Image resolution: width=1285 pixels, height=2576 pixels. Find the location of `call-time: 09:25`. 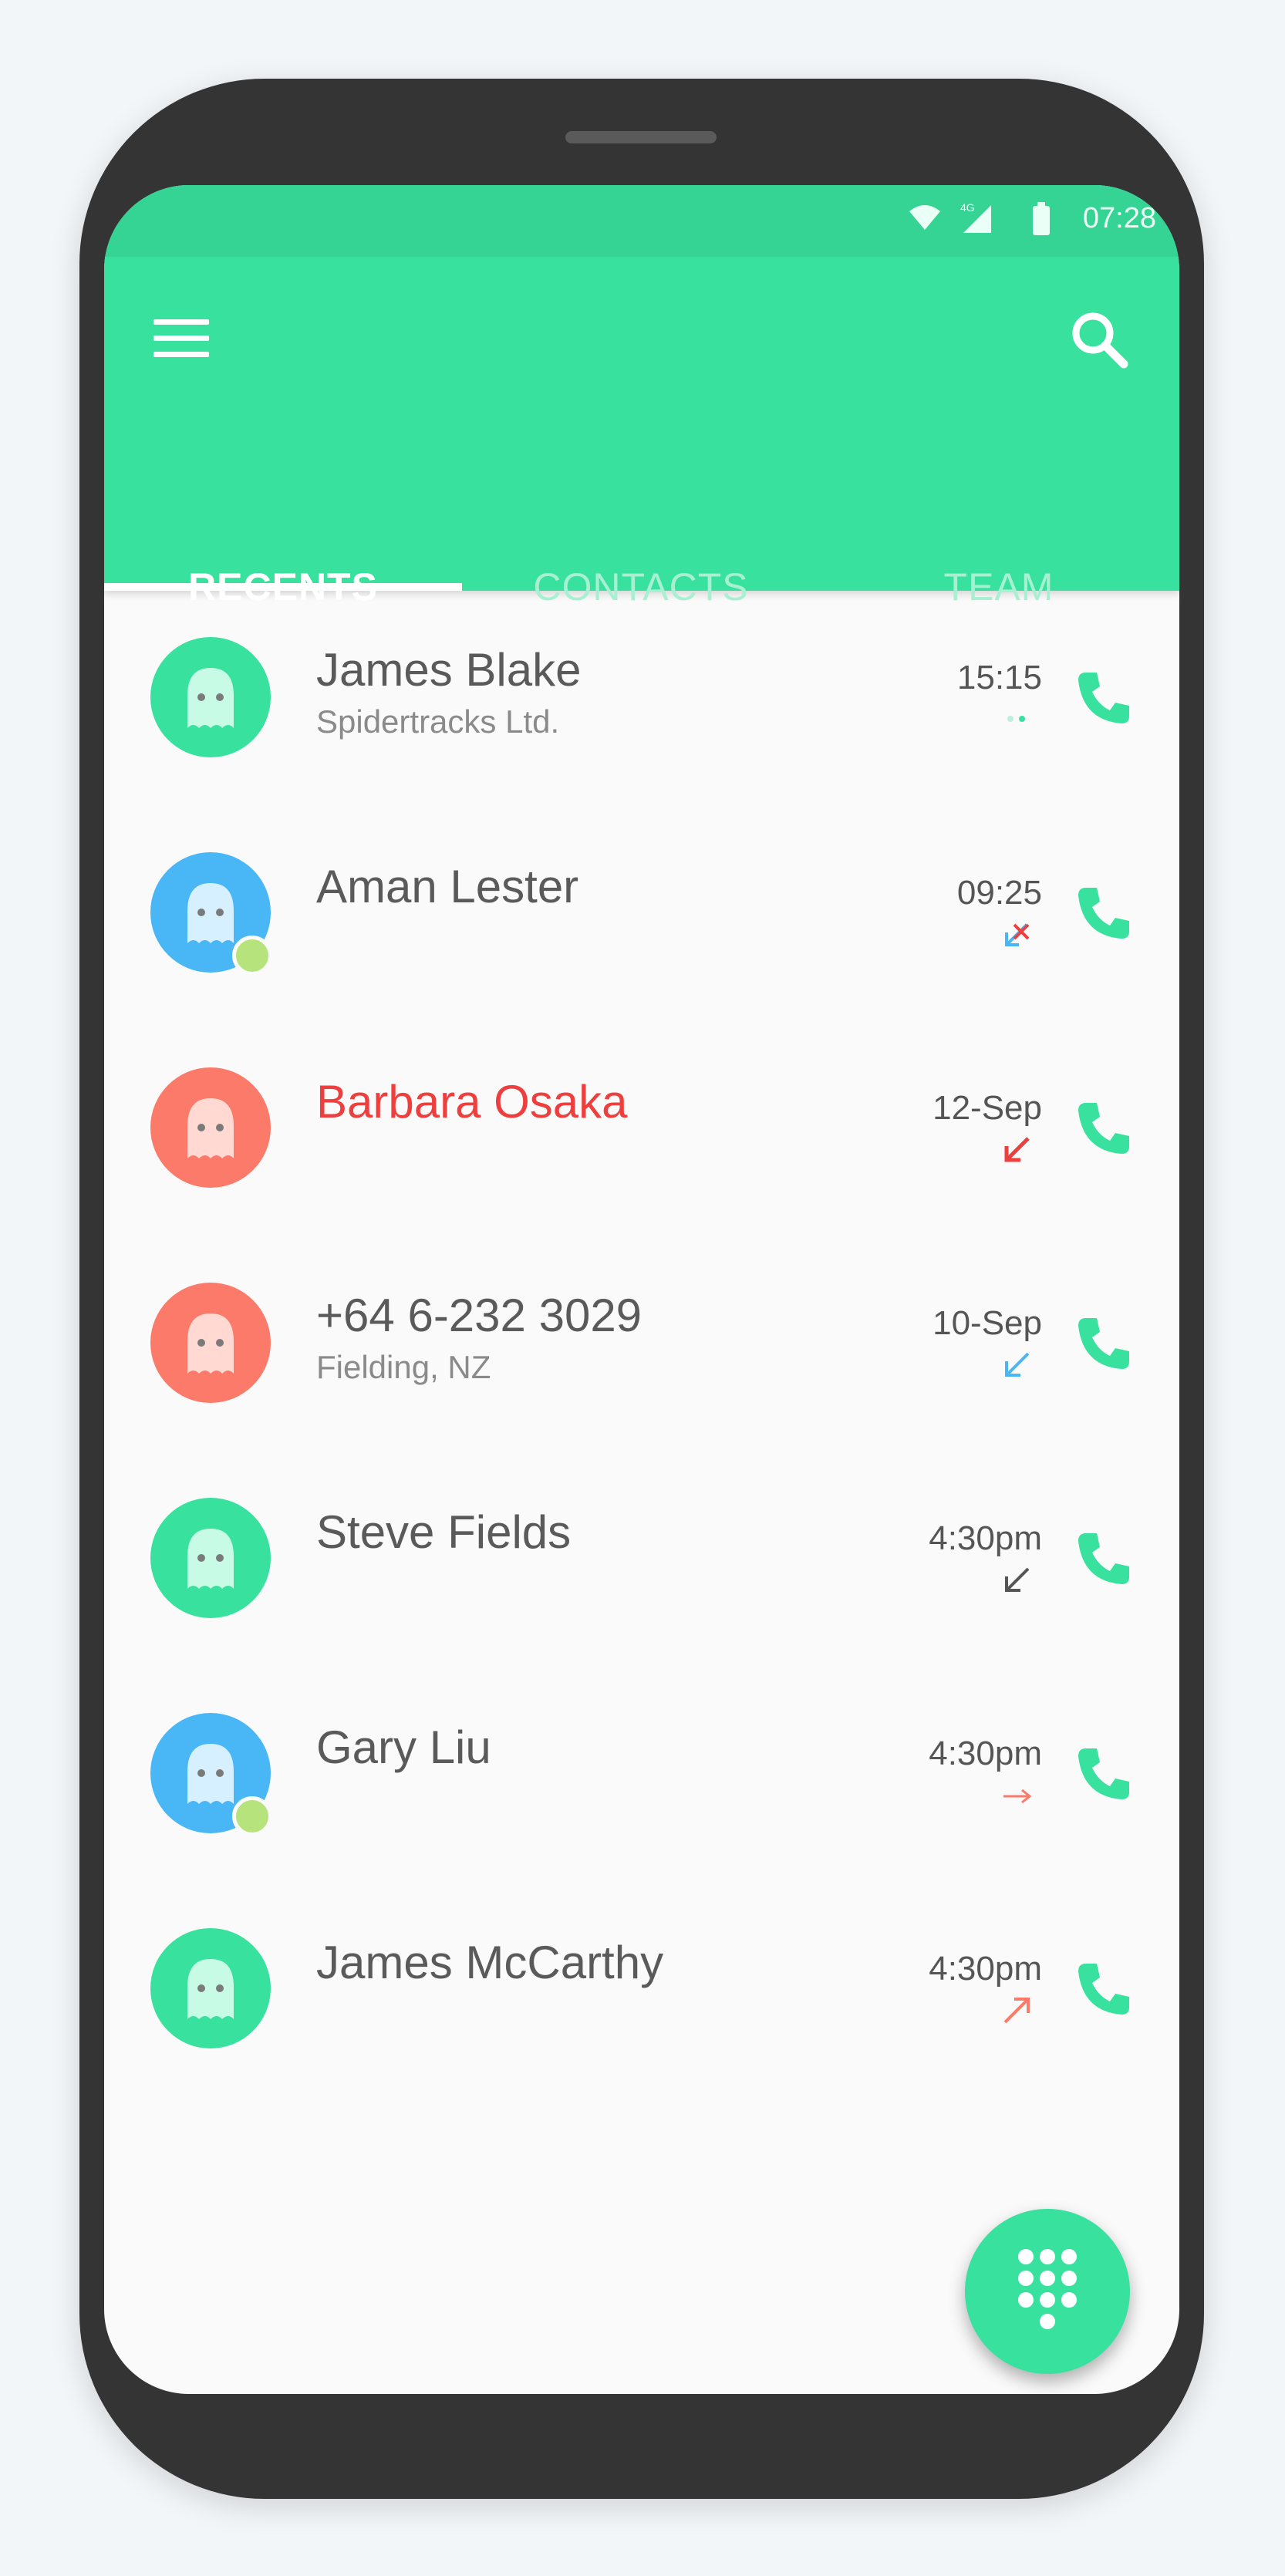

call-time: 09:25 is located at coordinates (999, 893).